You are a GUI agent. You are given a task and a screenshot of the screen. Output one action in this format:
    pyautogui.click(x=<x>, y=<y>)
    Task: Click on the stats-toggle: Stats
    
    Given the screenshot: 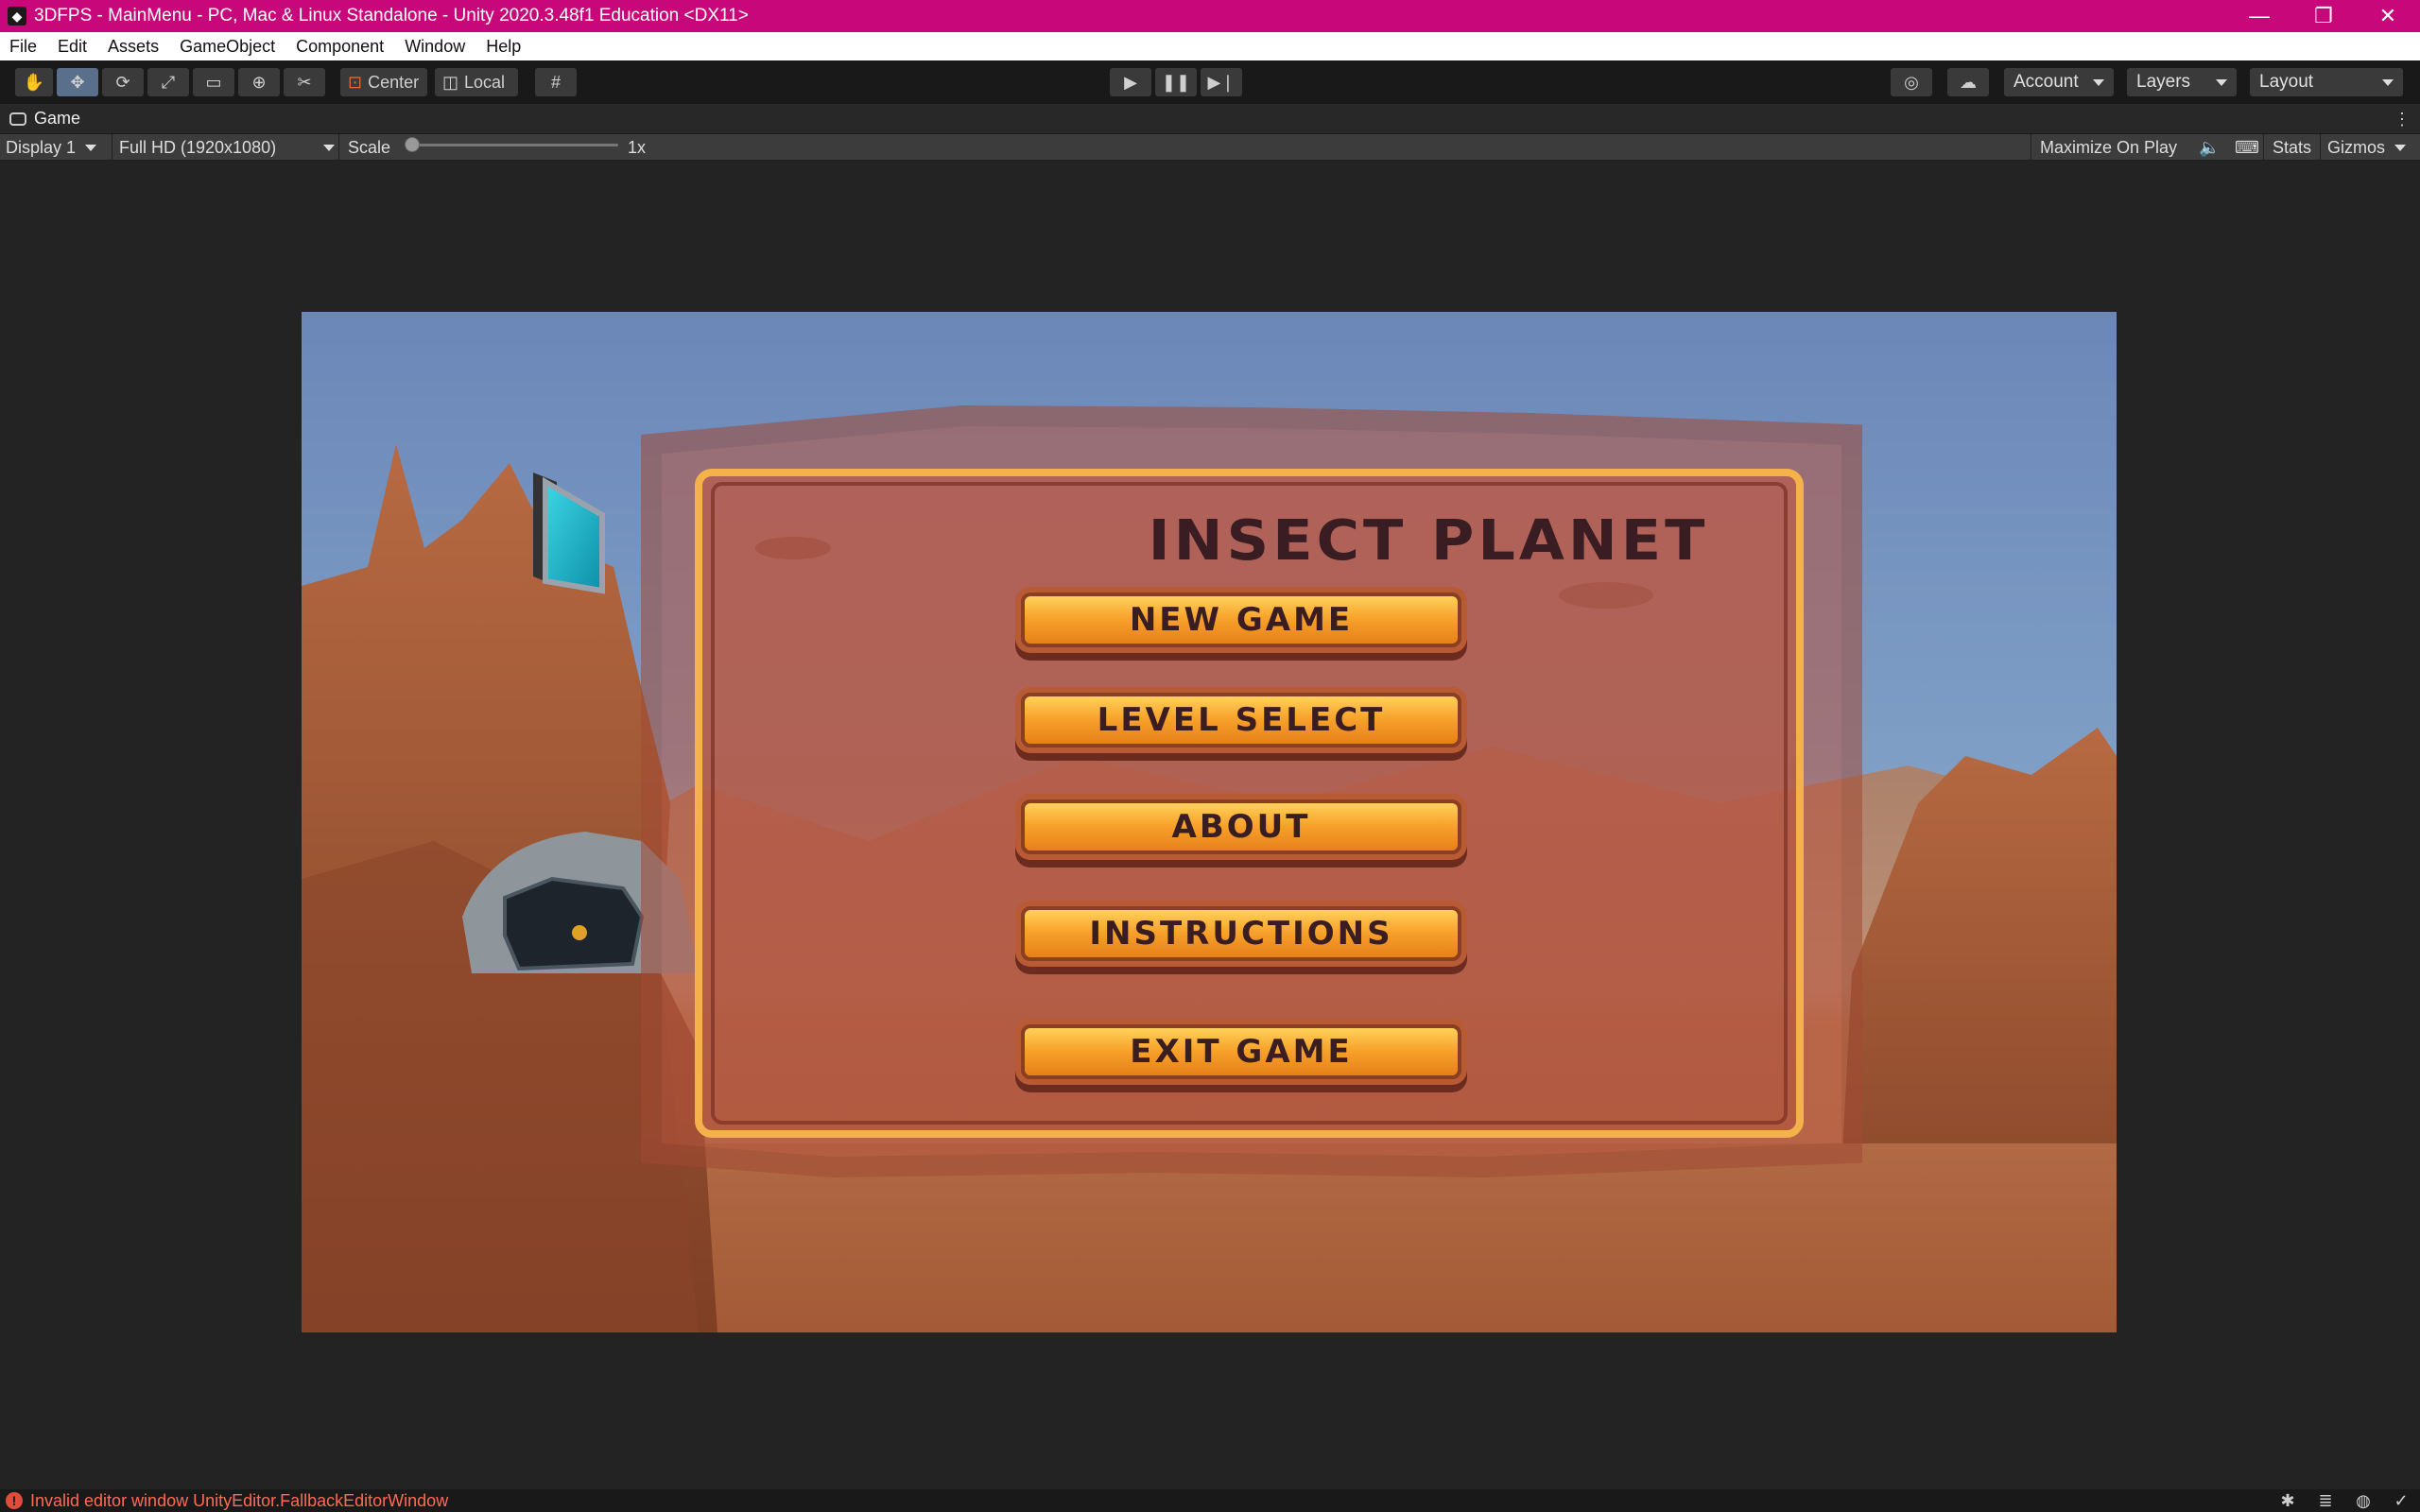 What is the action you would take?
    pyautogui.click(x=2292, y=147)
    